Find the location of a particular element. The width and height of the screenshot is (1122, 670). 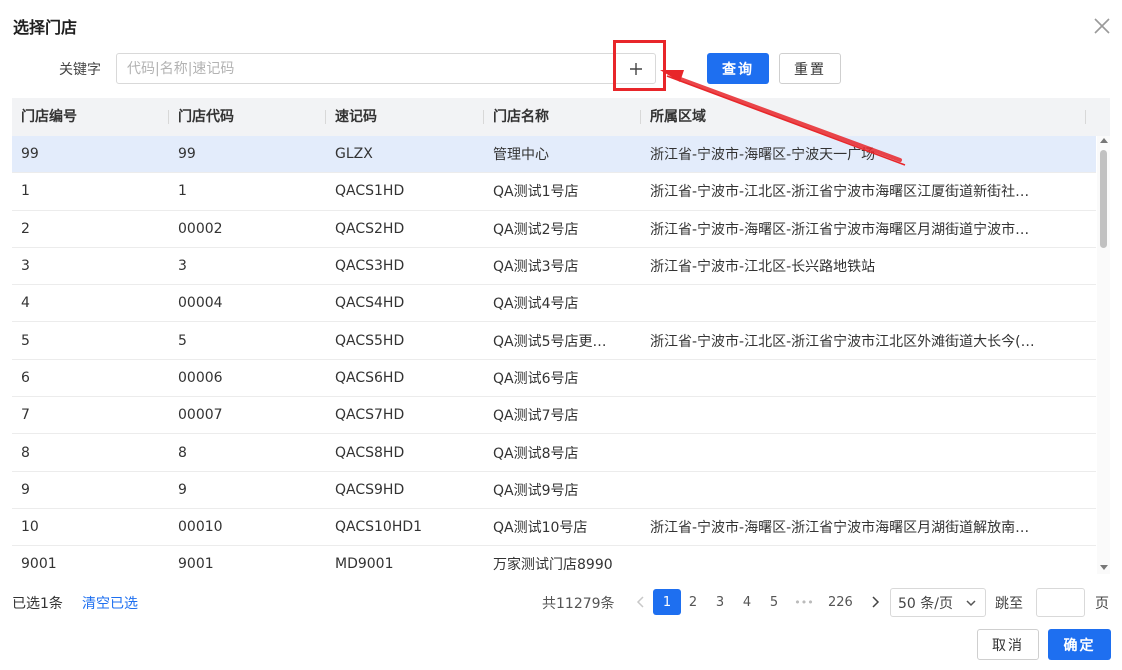

cell-store-code: 00004 is located at coordinates (200, 303).